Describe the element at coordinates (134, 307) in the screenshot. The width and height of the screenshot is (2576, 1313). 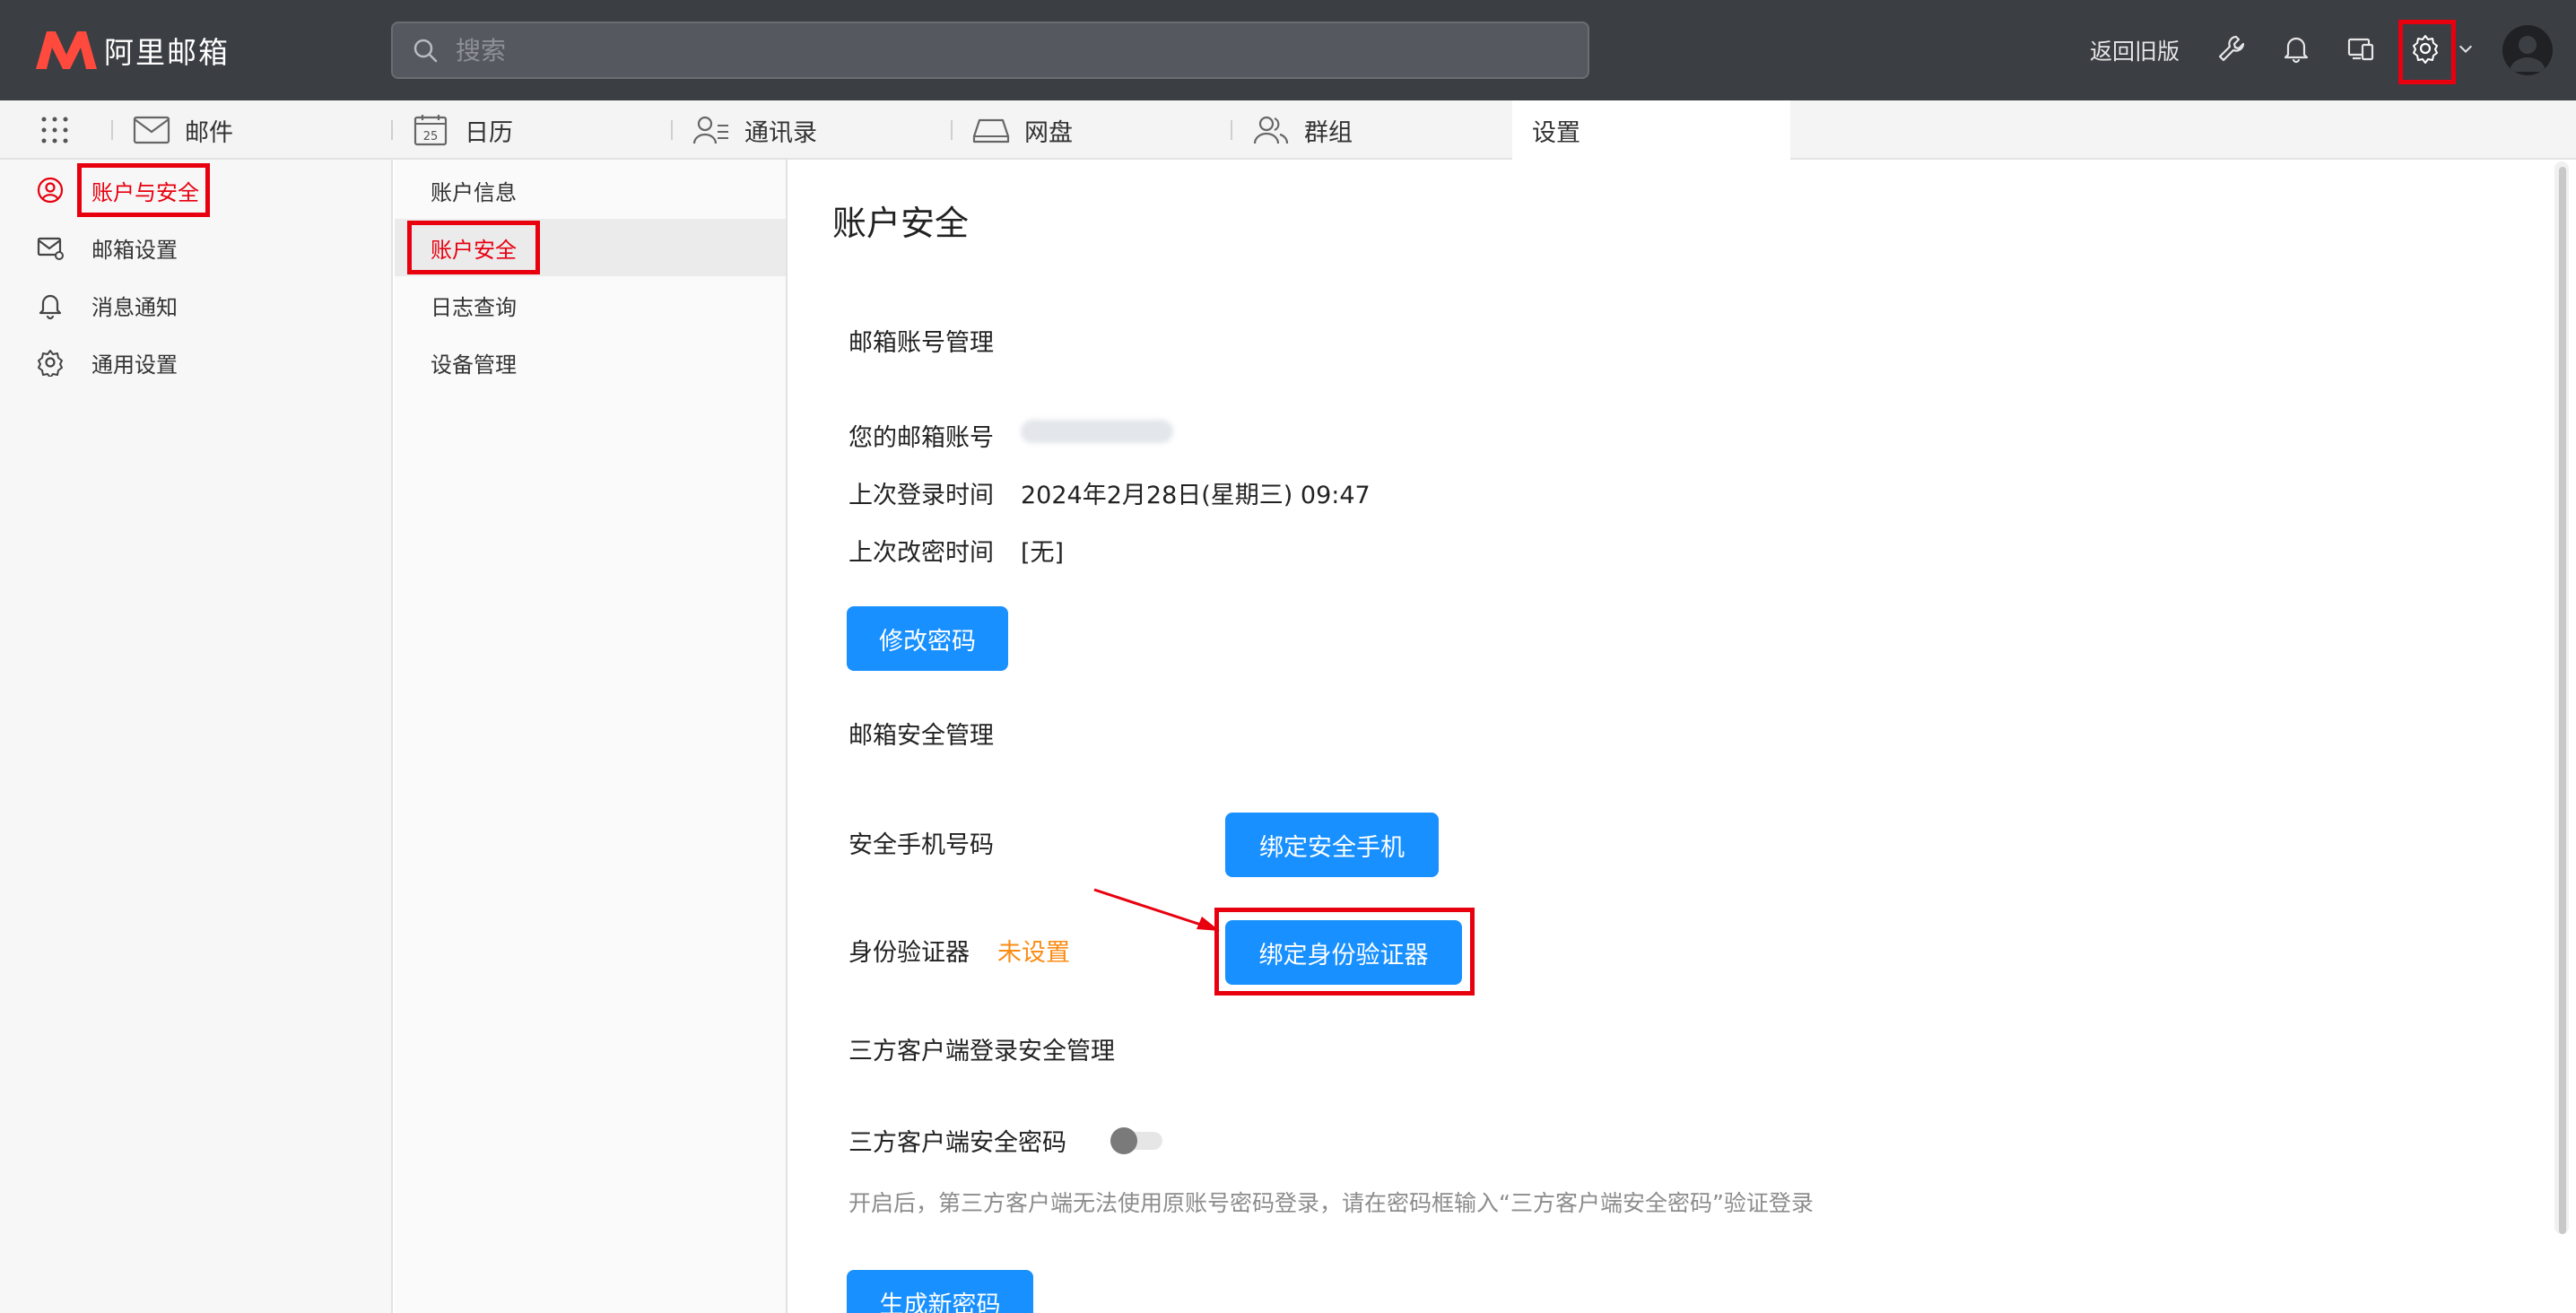
I see `sidebar-item-label: 消息通知` at that location.